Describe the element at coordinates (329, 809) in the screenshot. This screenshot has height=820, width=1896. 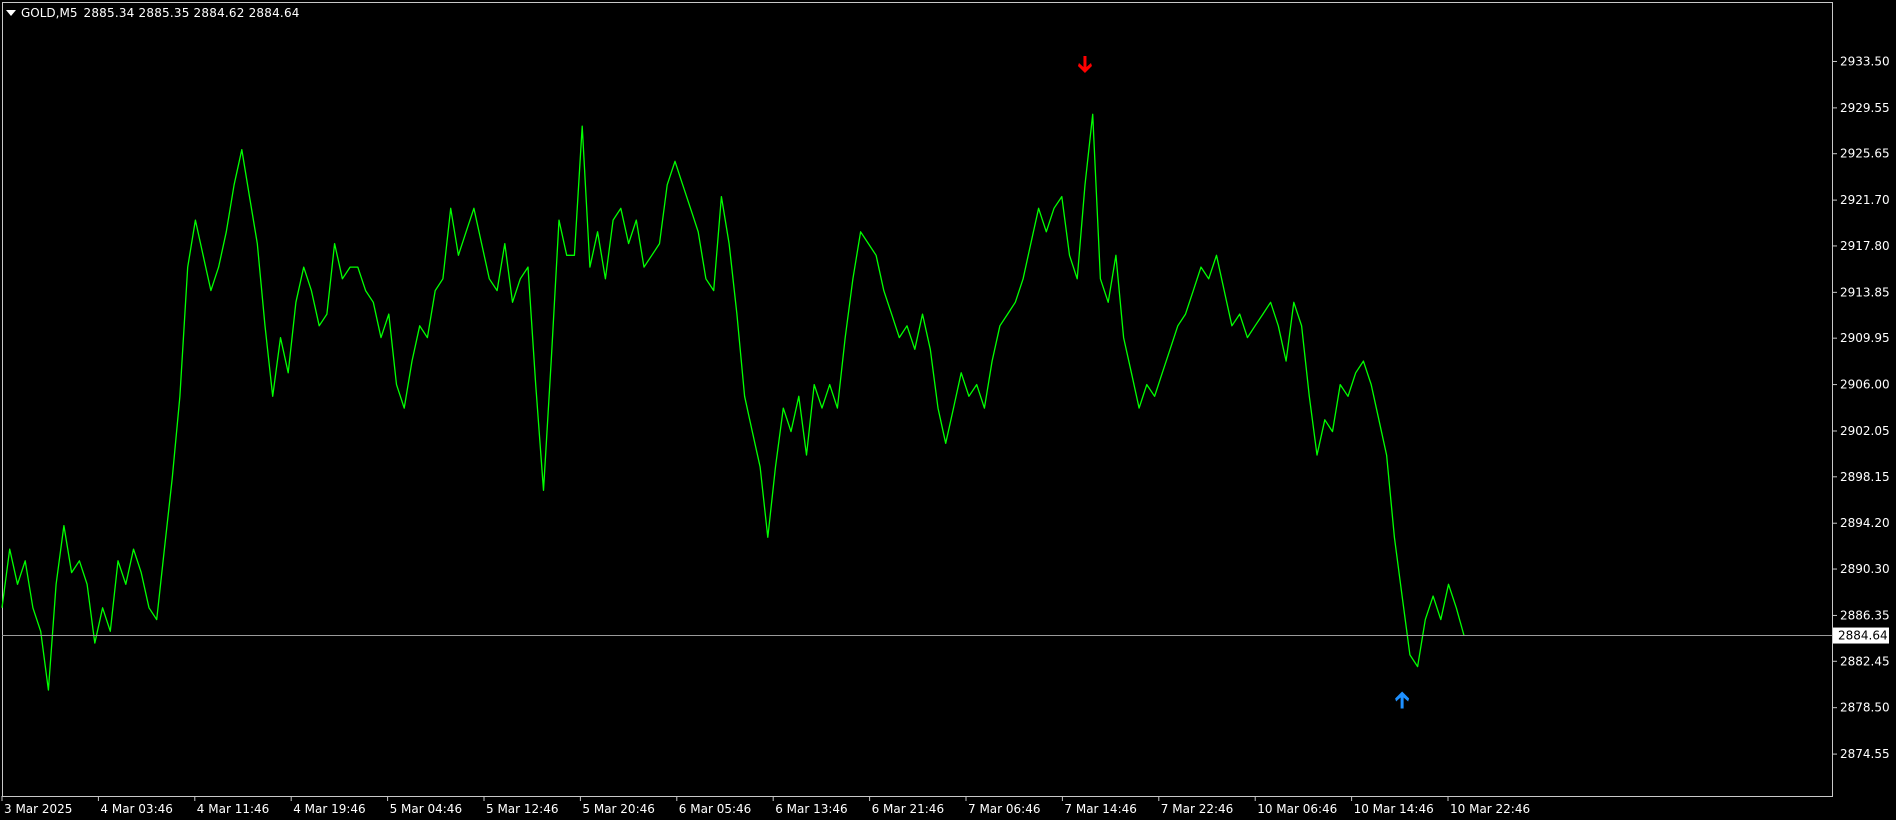
I see `x-tick-label: 4 Mar 19:46` at that location.